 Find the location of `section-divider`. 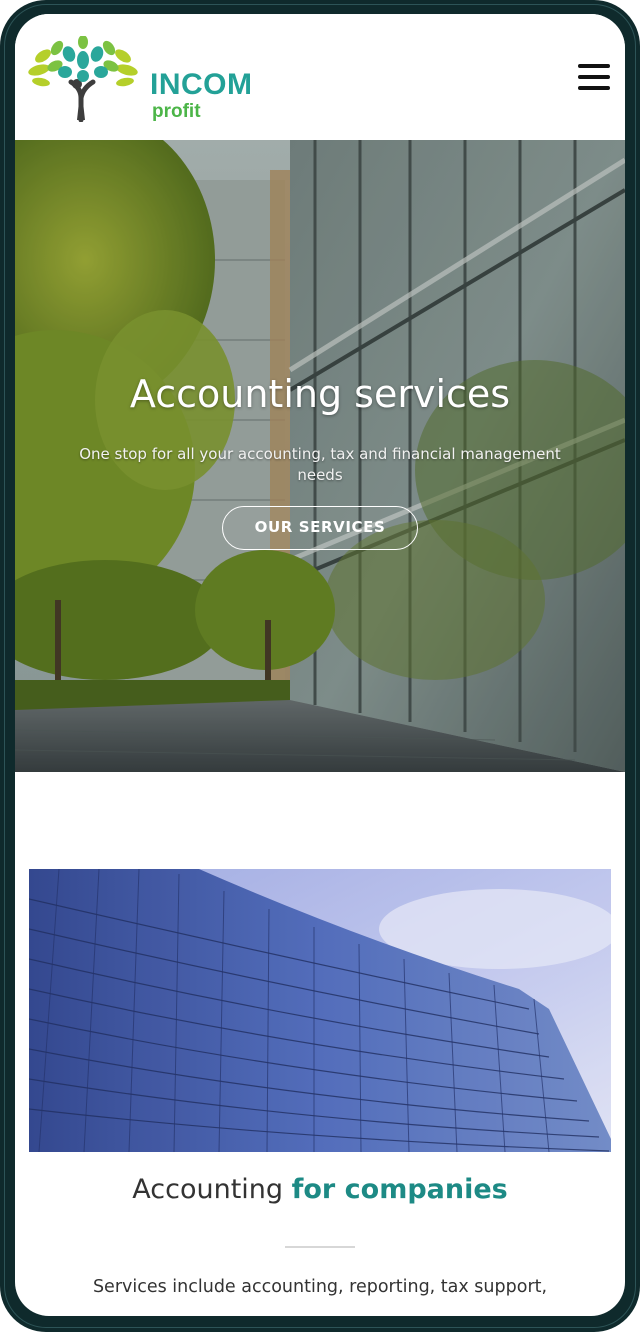

section-divider is located at coordinates (320, 1247).